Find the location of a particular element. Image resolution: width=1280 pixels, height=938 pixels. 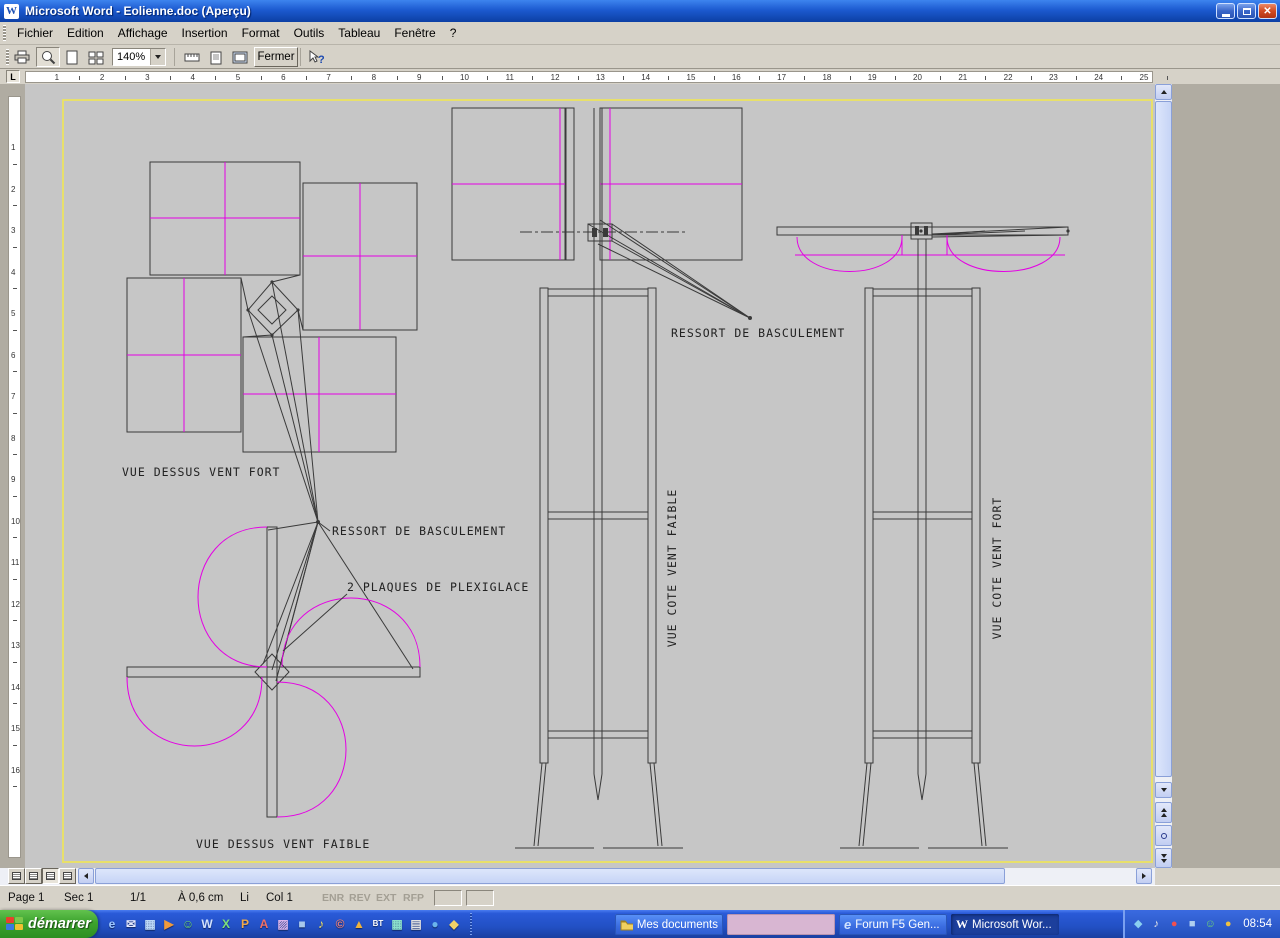

scroll-right-button is located at coordinates (1144, 876).